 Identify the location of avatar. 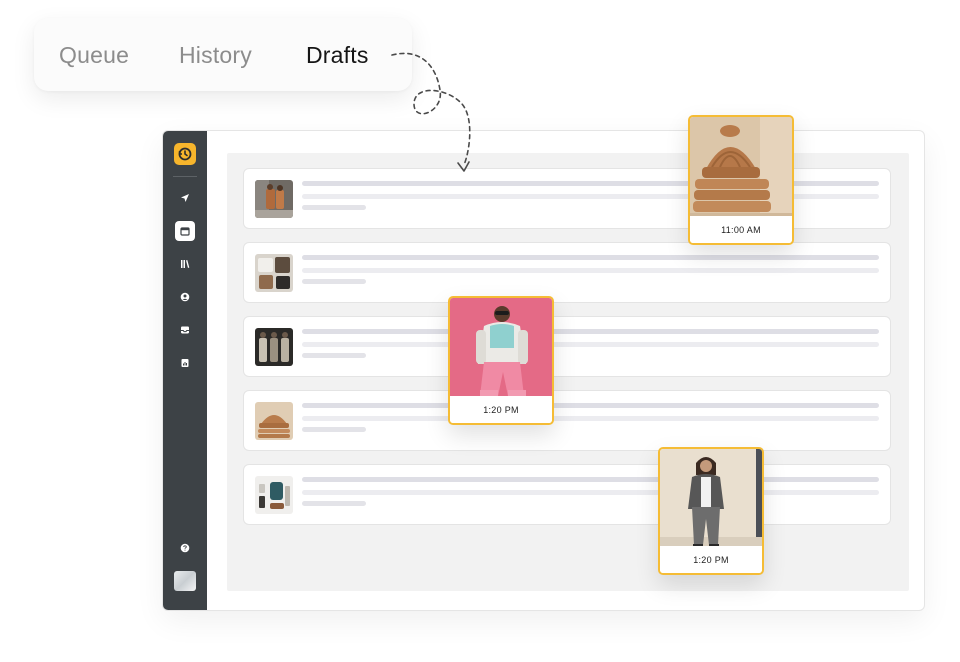
(185, 581).